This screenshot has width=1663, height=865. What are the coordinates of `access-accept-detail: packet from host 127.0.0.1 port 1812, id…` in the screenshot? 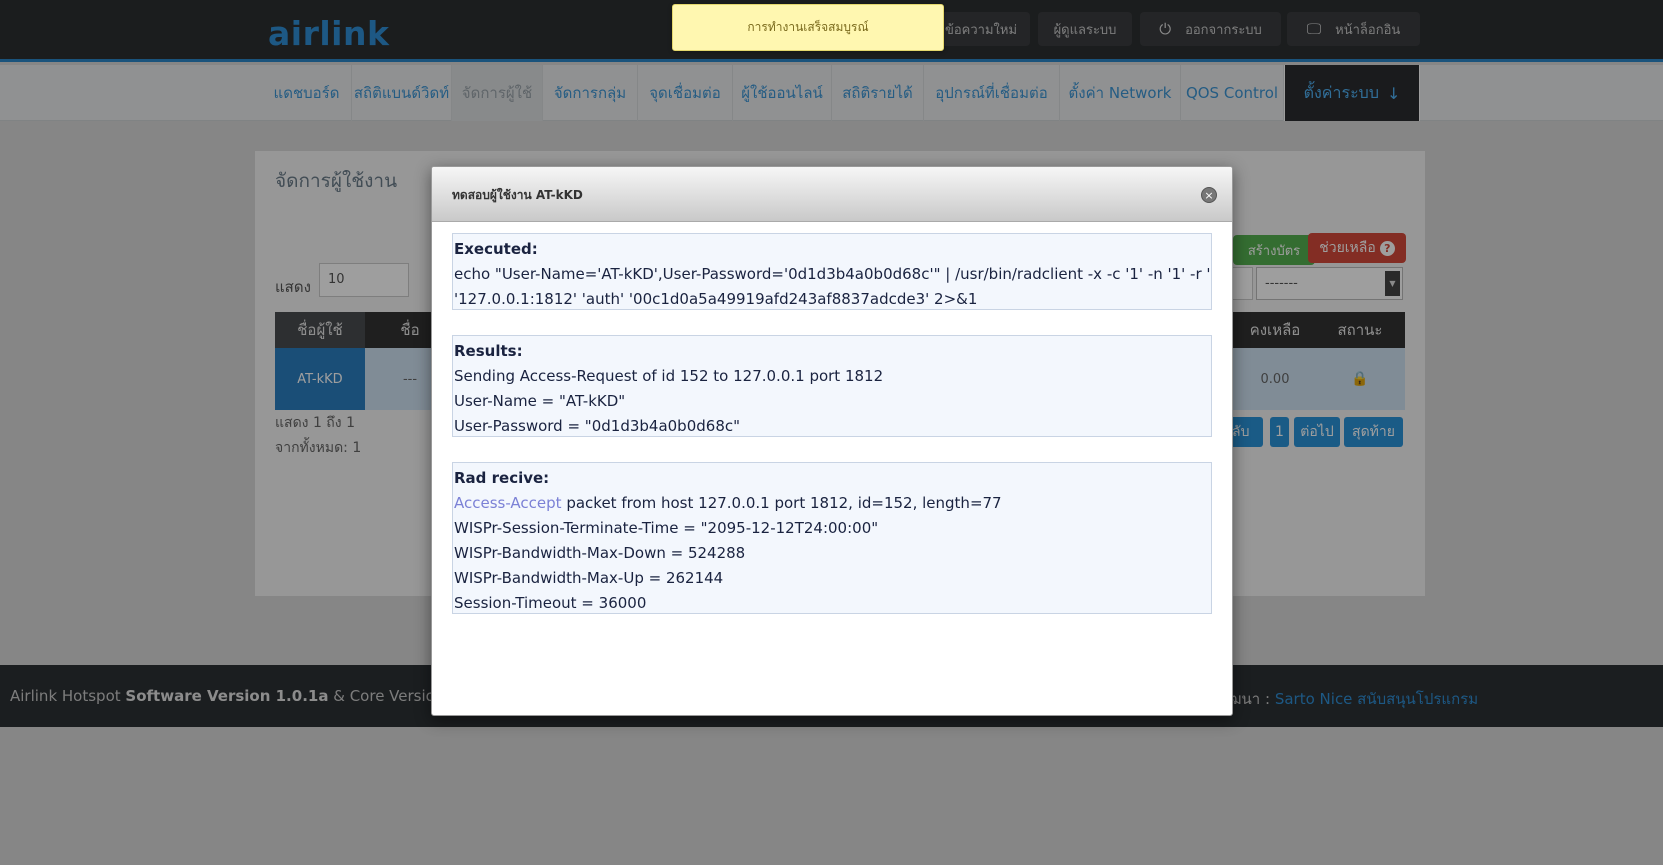 It's located at (781, 503).